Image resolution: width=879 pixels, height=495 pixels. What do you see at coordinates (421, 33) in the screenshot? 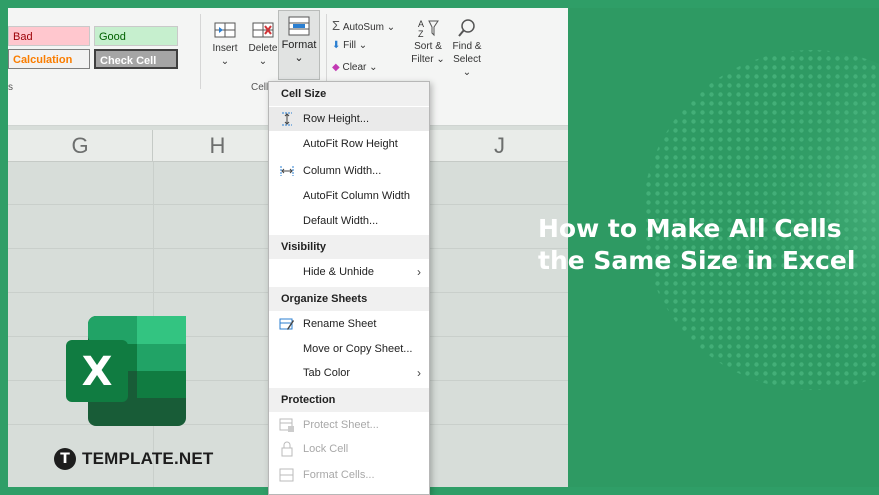
I see `svg-text: Z` at bounding box center [421, 33].